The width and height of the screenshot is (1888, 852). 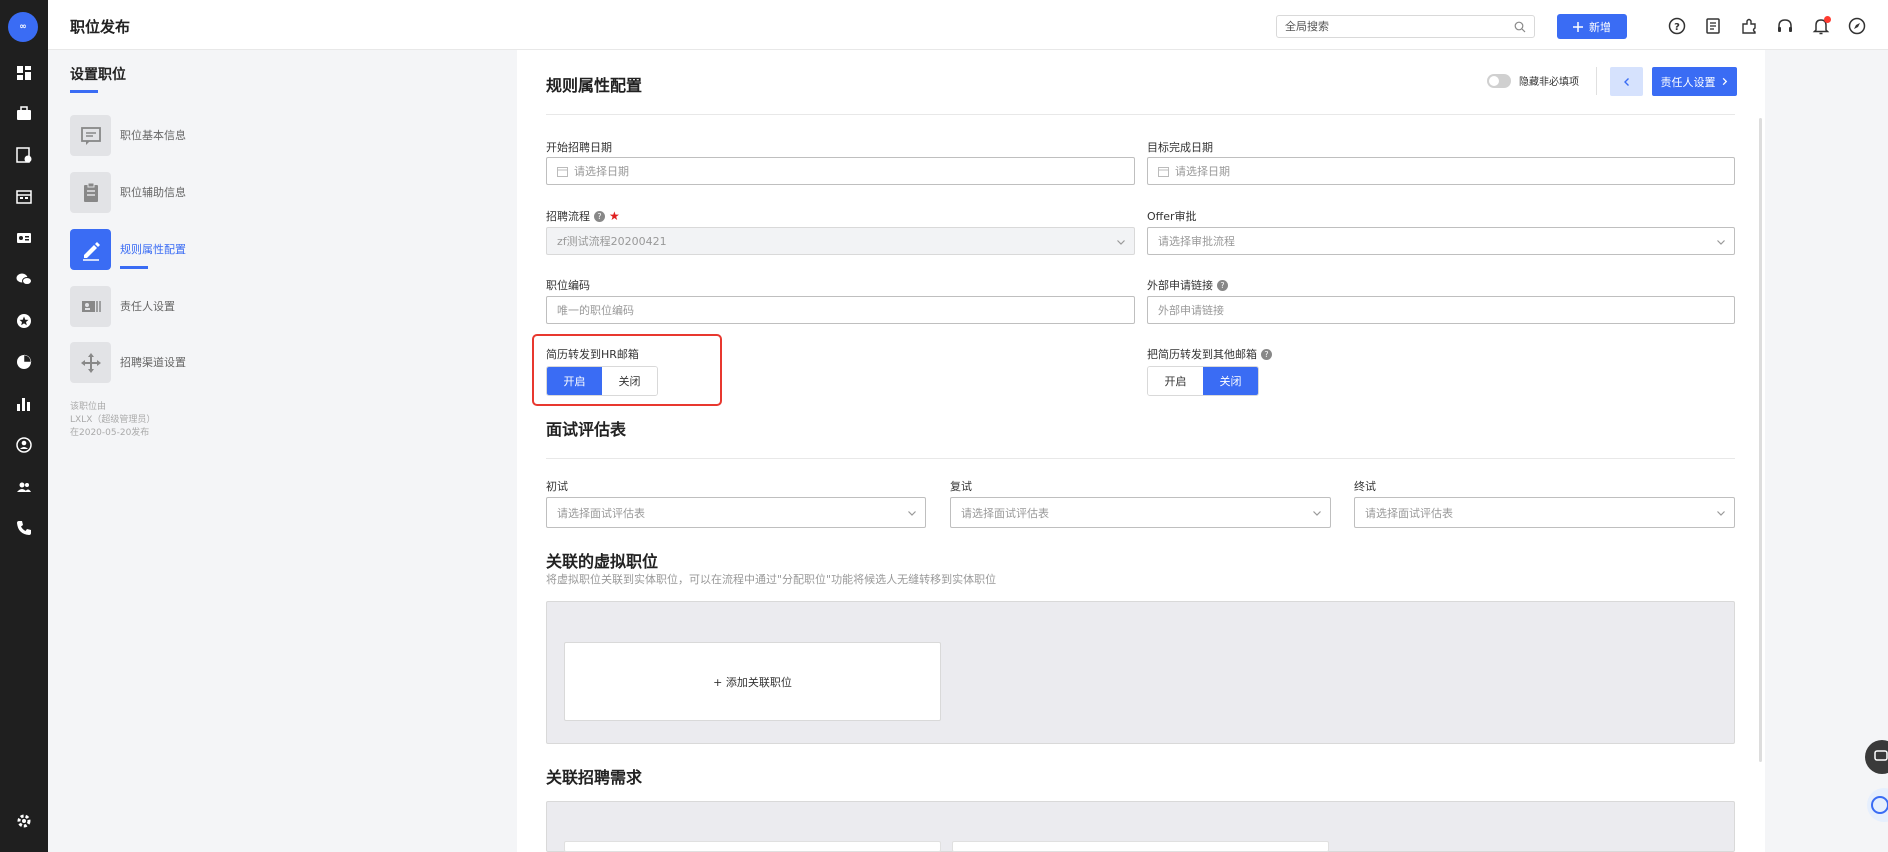 I want to click on bar-chart-icon, so click(x=24, y=404).